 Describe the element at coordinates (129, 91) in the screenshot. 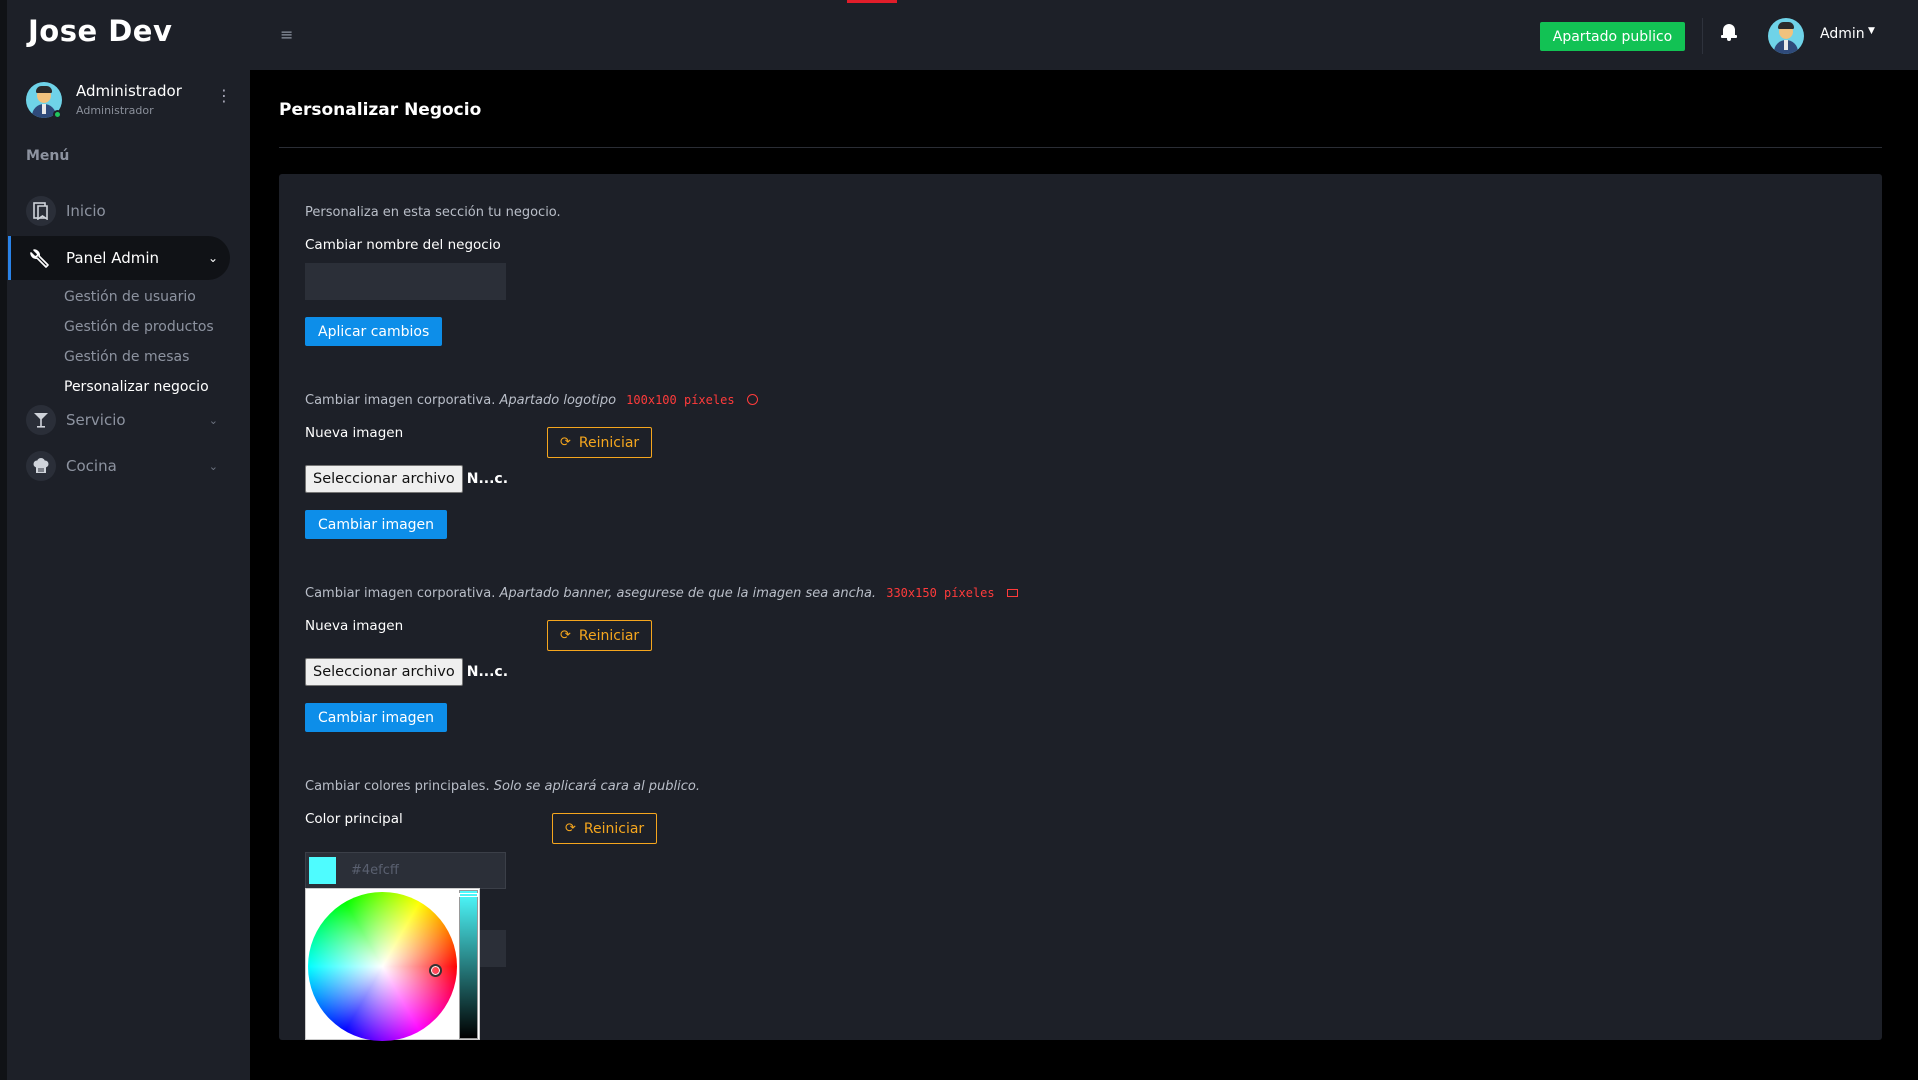

I see `profile-name: Administrador` at that location.